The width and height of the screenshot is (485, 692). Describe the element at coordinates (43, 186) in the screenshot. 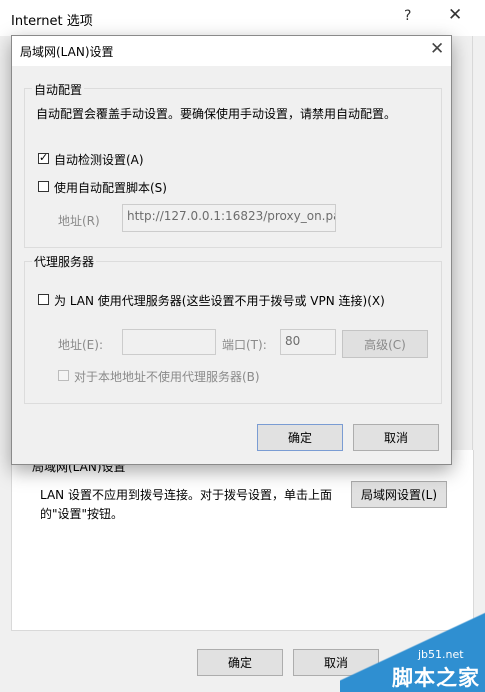

I see `use-script-checkbox` at that location.